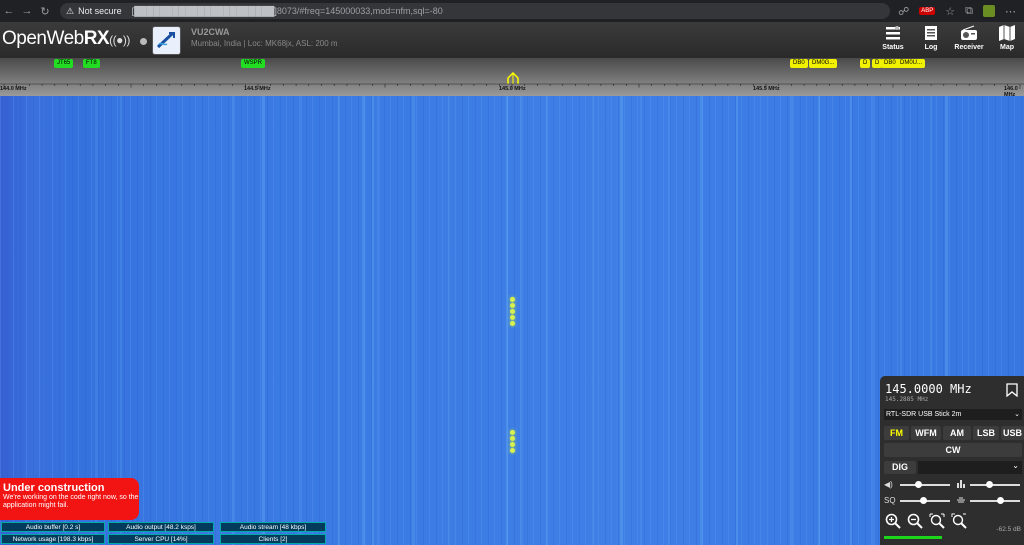 This screenshot has height=545, width=1024. I want to click on band-tag: JT65, so click(64, 63).